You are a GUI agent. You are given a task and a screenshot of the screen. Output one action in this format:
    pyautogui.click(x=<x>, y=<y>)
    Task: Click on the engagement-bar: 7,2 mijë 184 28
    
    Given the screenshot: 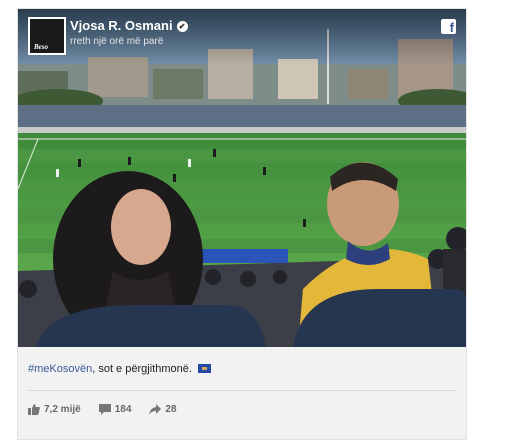 What is the action you would take?
    pyautogui.click(x=111, y=409)
    